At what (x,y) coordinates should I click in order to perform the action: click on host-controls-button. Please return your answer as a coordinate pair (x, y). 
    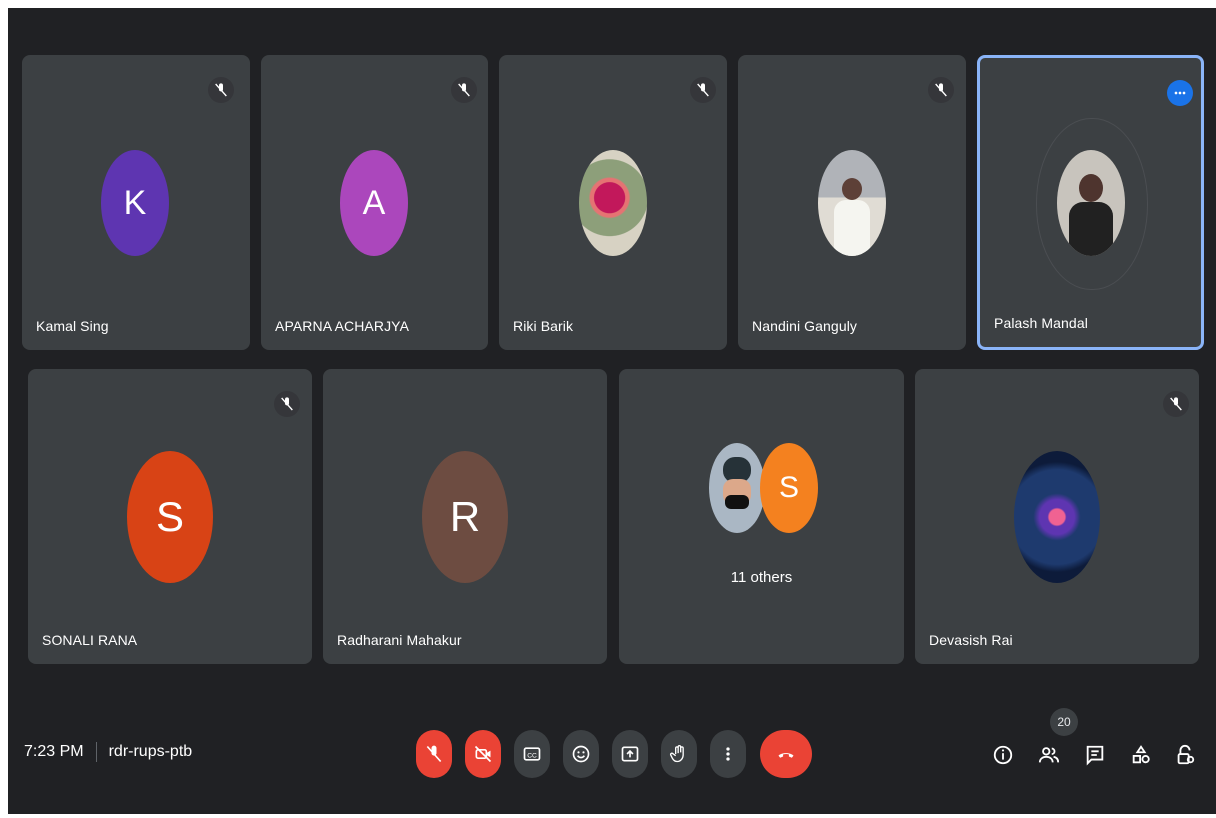
    Looking at the image, I should click on (1185, 755).